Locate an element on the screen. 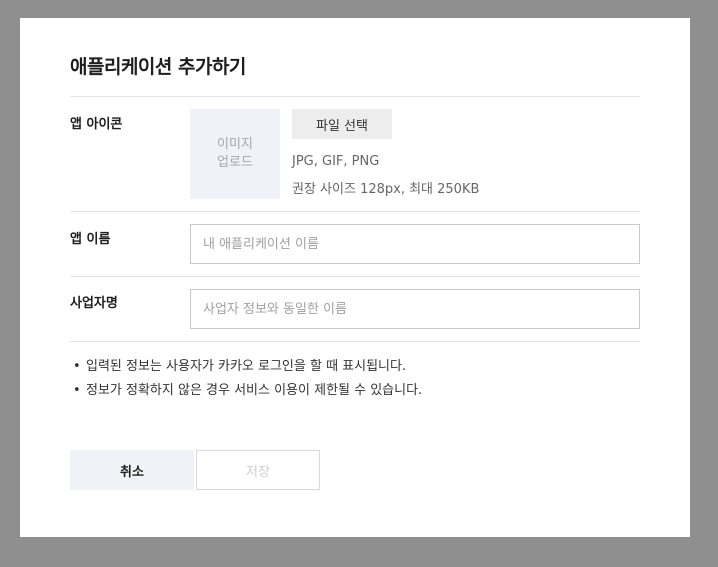 The height and width of the screenshot is (567, 718). size-hint-text: 권장 사이즈 128px, 최대 250KB is located at coordinates (386, 189).